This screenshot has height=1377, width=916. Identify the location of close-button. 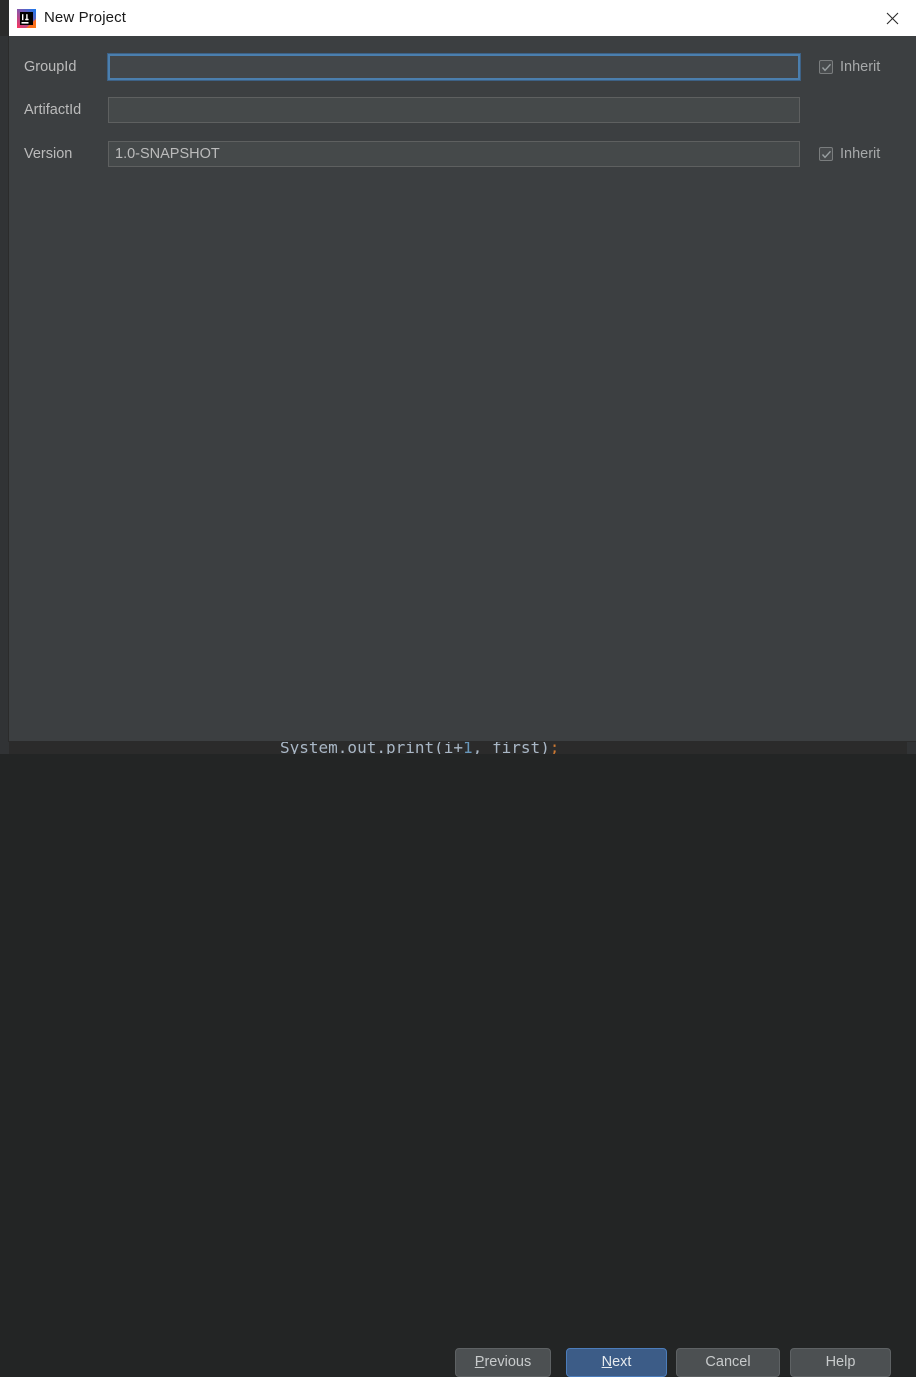
(893, 18).